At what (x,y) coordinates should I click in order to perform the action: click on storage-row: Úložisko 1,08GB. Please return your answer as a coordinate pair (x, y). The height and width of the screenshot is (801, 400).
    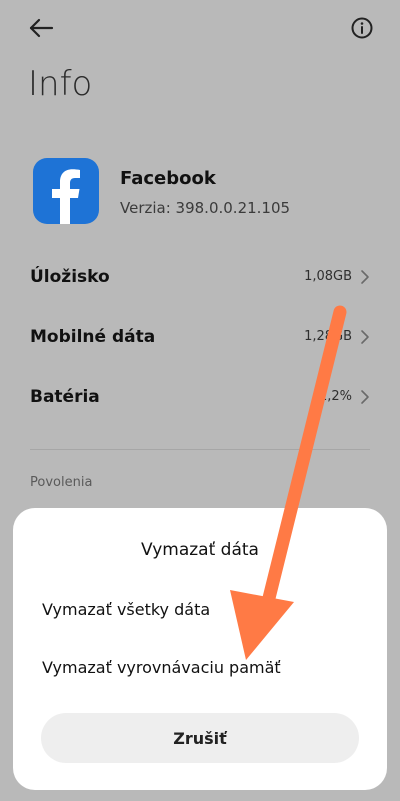
    Looking at the image, I should click on (200, 277).